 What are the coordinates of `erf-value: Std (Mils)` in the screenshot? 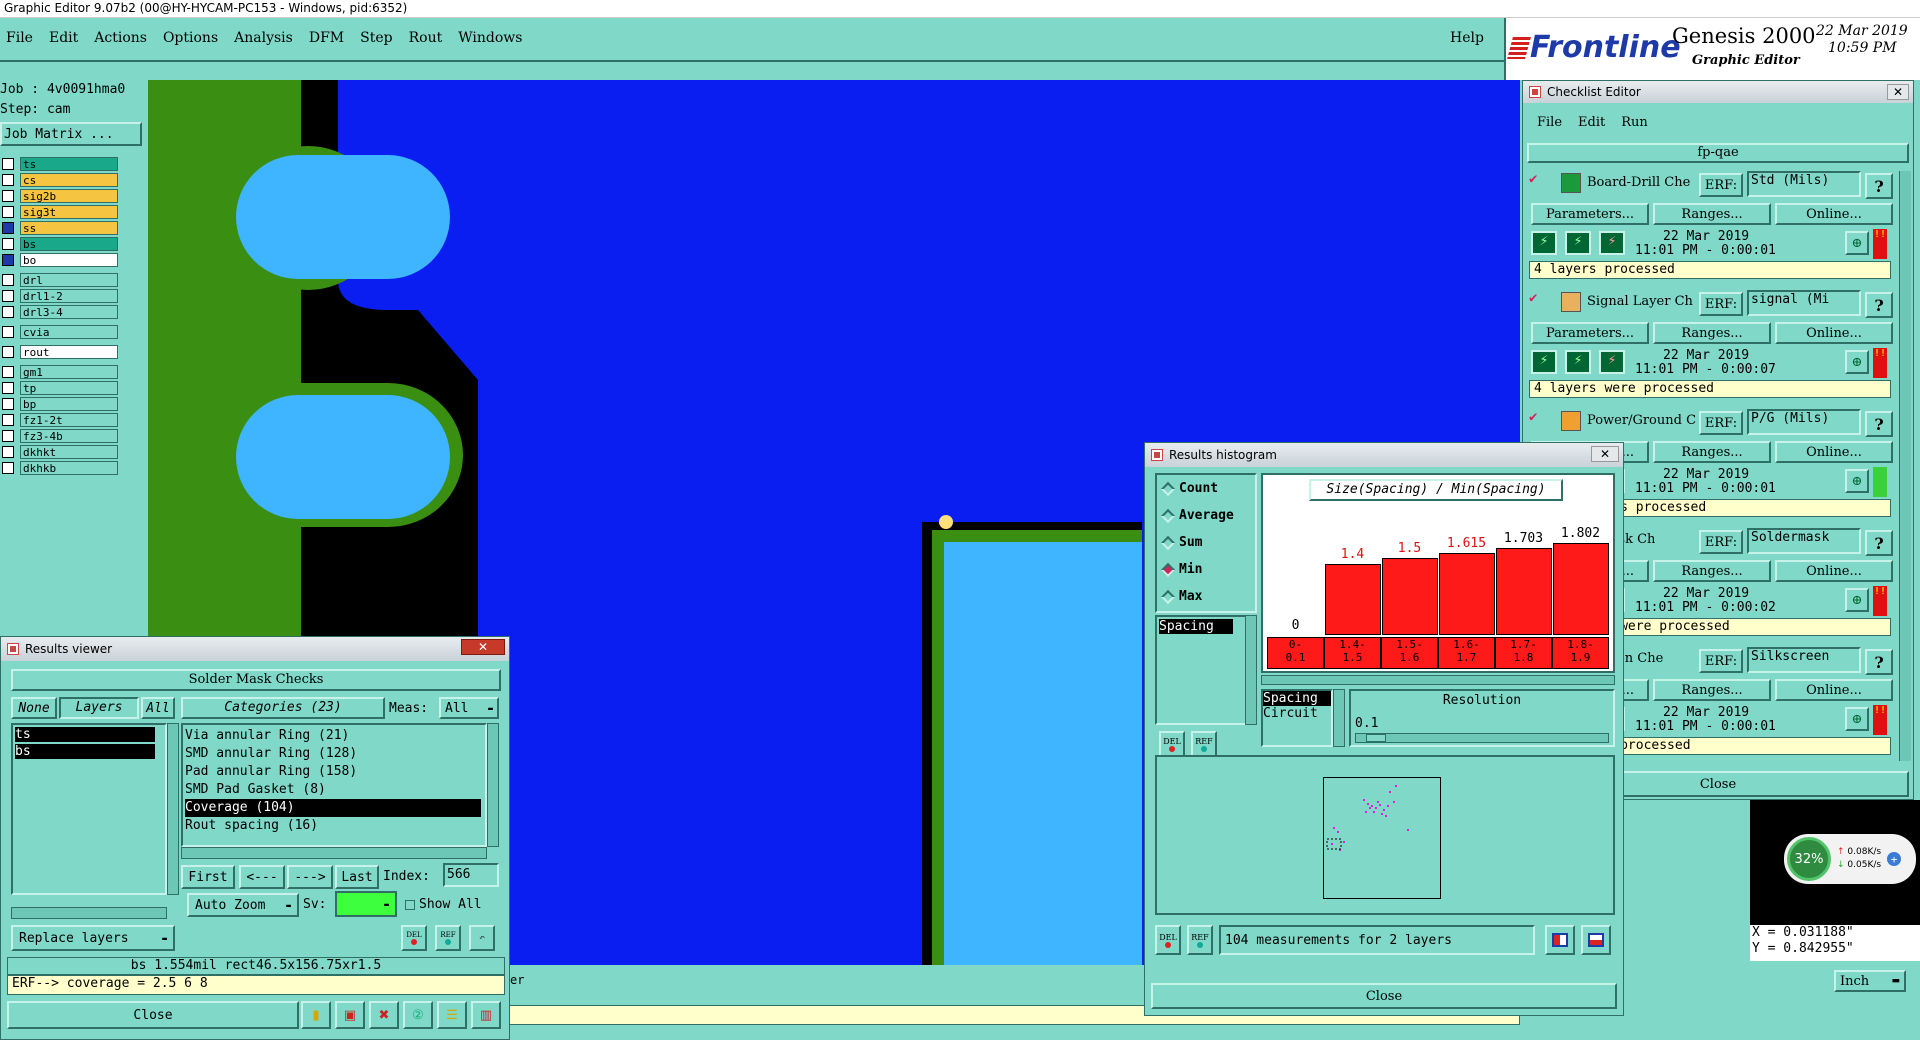 It's located at (1804, 184).